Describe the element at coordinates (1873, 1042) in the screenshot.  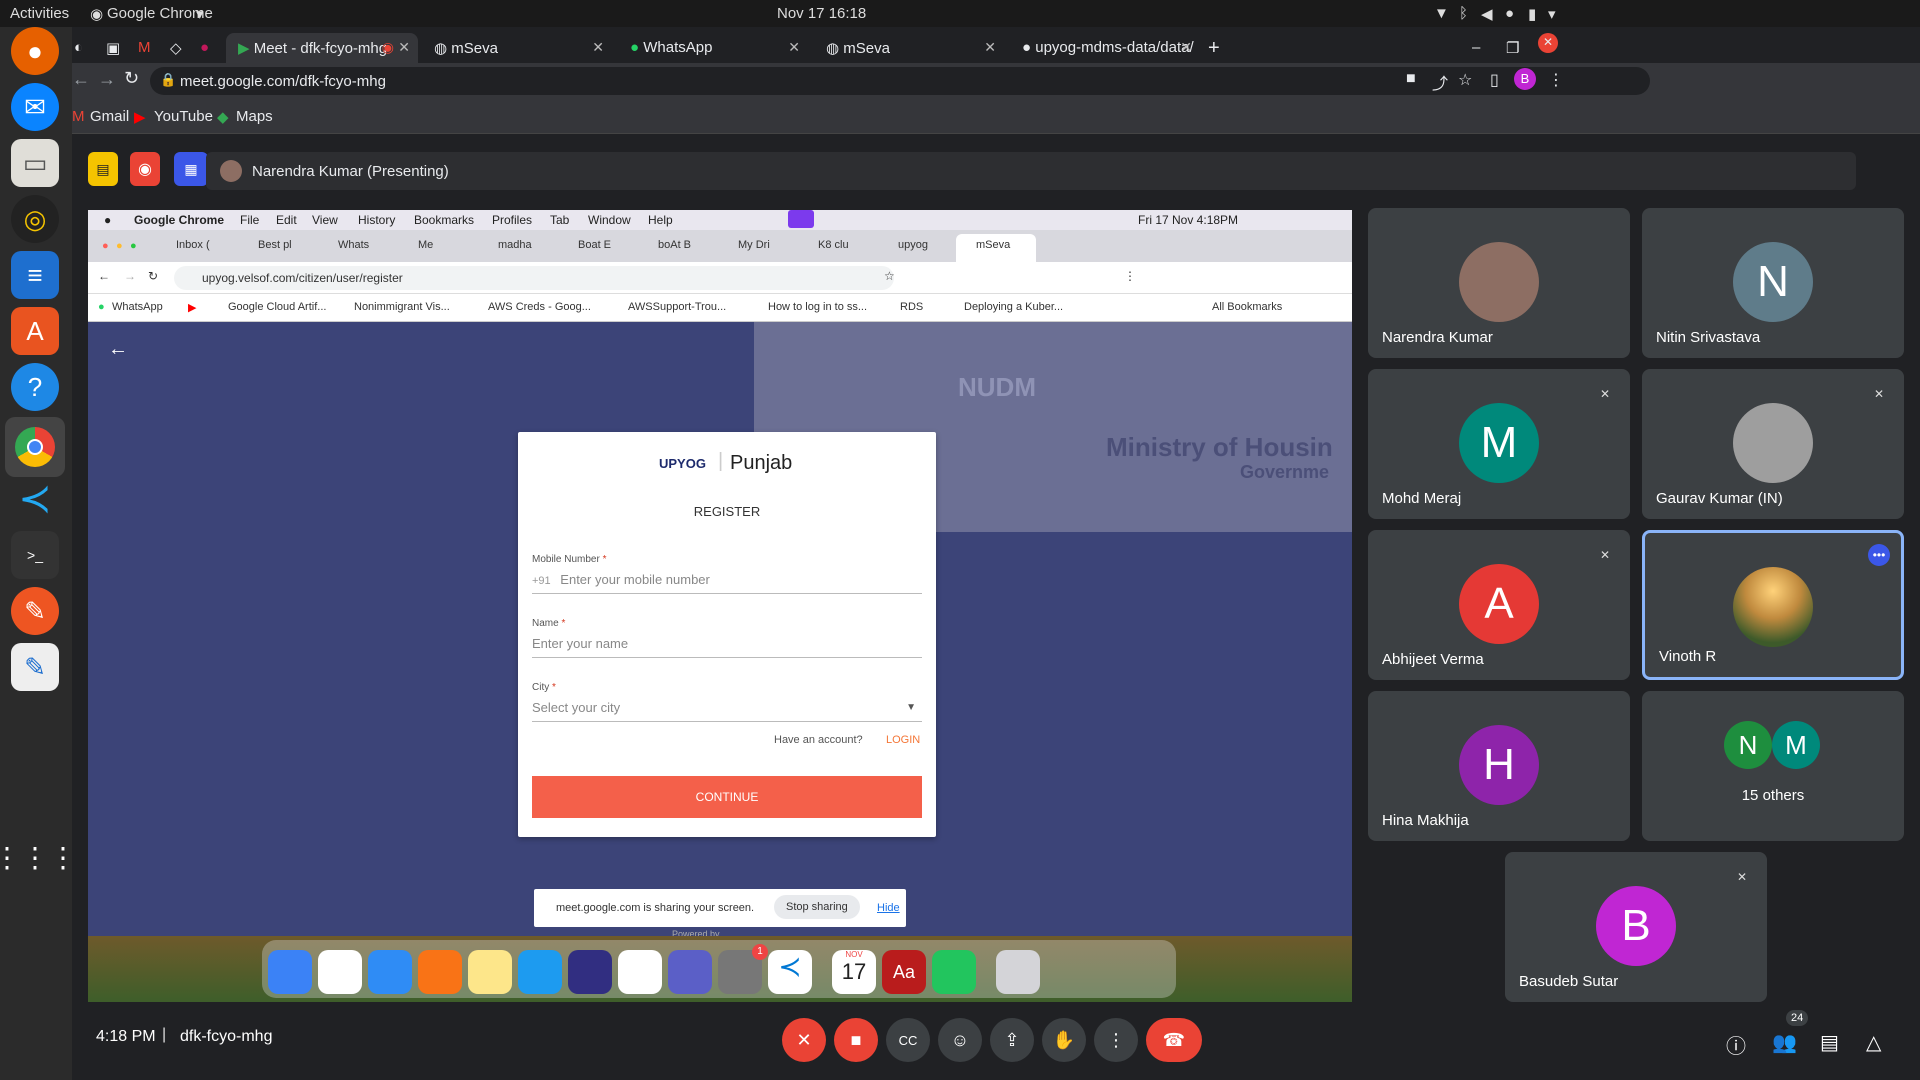
I see `activities-icon: △` at that location.